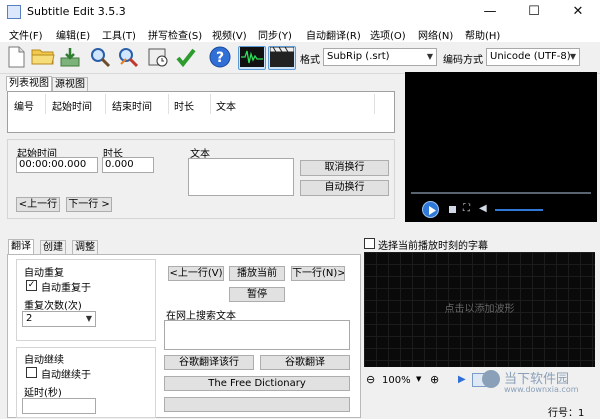  Describe the element at coordinates (175, 34) in the screenshot. I see `menu-spellcheck: 拼写检查(S)` at that location.